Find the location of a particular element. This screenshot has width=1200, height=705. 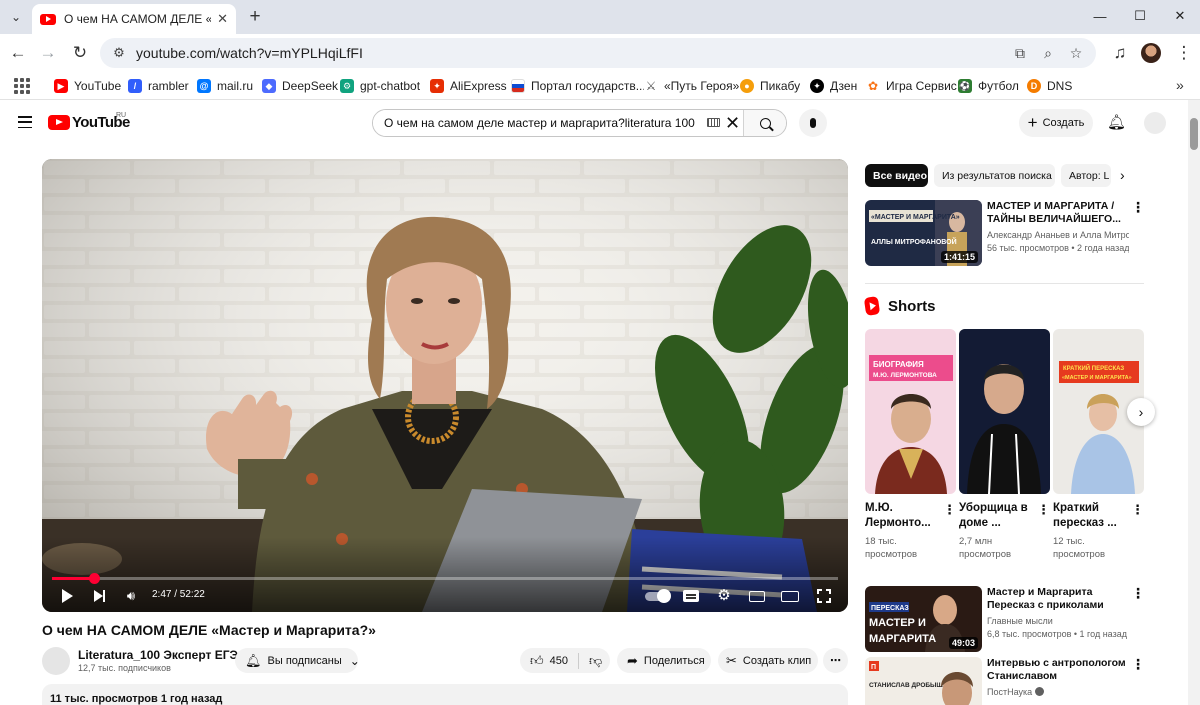

keyboard-icon is located at coordinates (713, 122).